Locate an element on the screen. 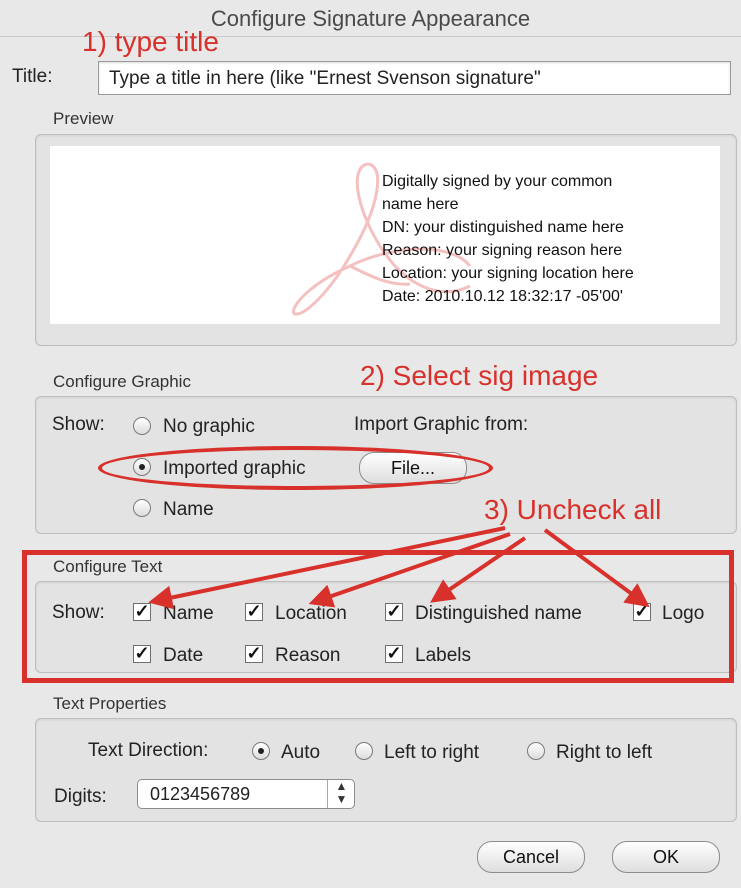 This screenshot has height=888, width=741. auto-radio is located at coordinates (261, 751).